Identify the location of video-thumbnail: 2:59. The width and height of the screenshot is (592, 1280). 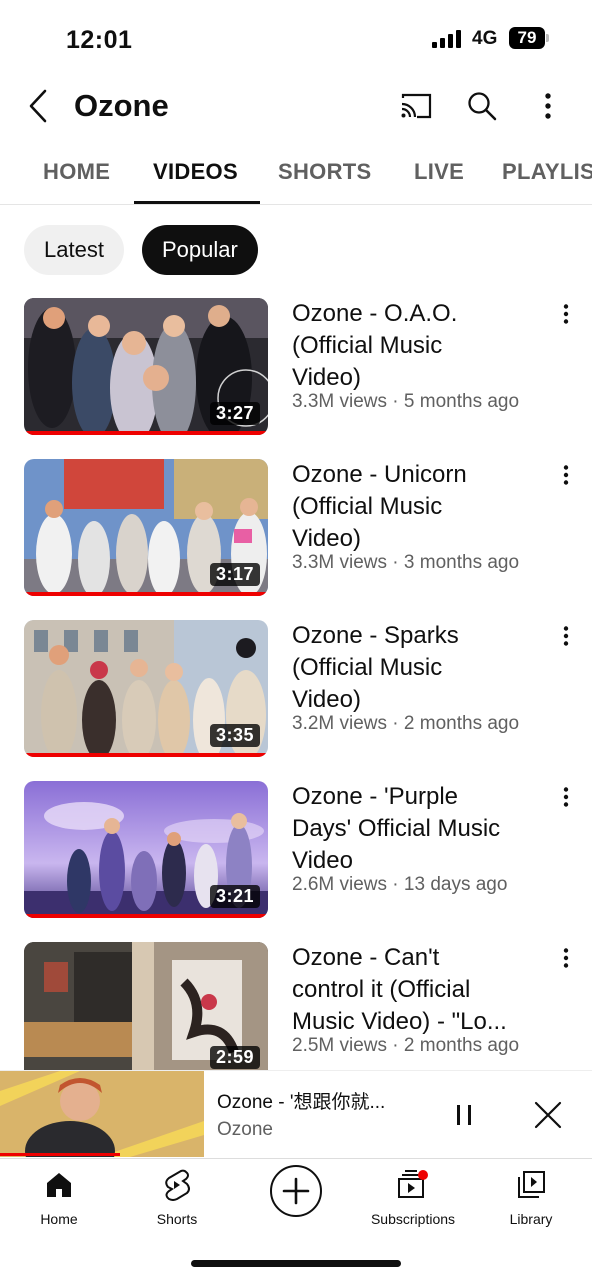
(146, 1010).